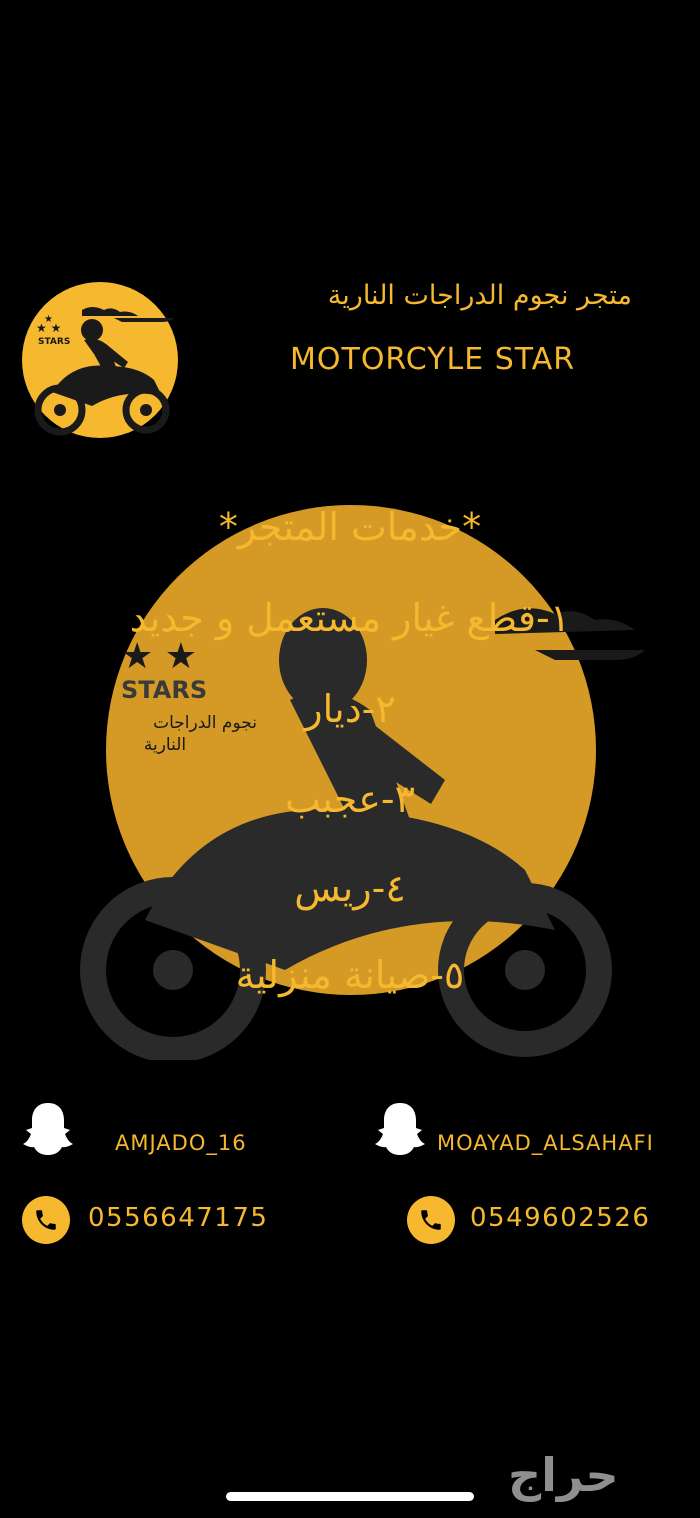 The image size is (700, 1518). Describe the element at coordinates (350, 1496) in the screenshot. I see `home-indicator` at that location.